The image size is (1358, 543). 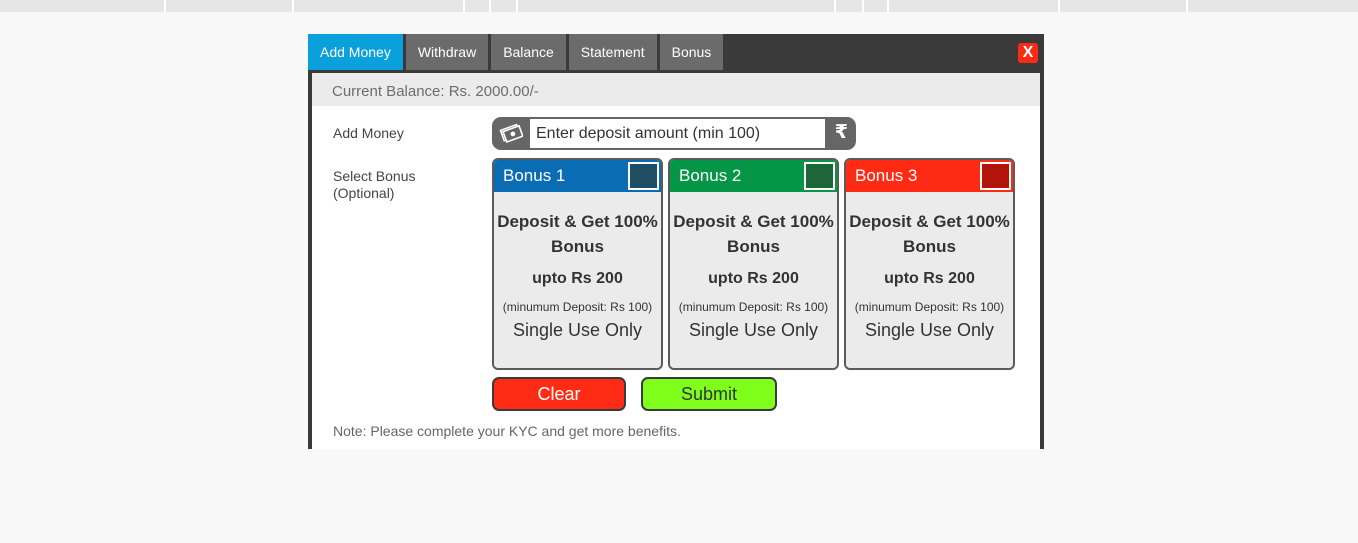 I want to click on bonus-title: Bonus 1, so click(x=534, y=175).